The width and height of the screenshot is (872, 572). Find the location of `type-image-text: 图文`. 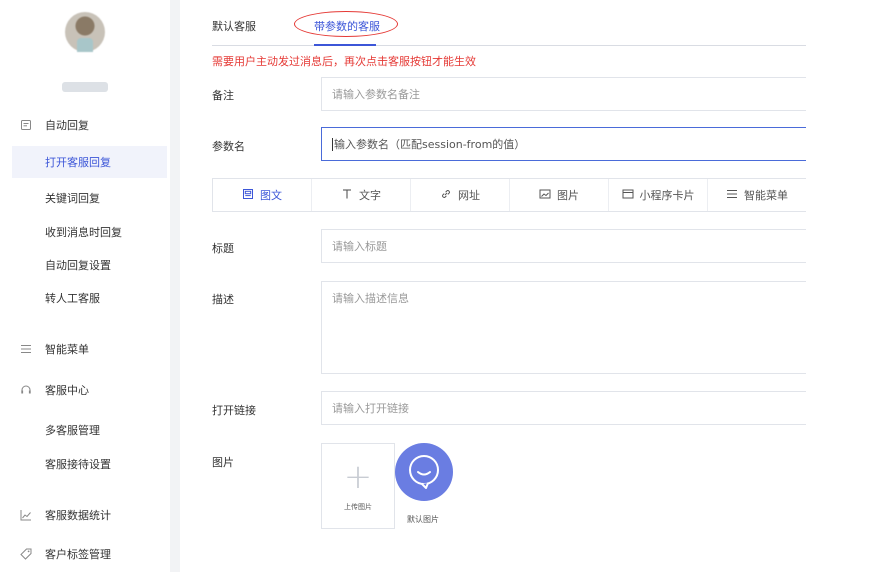

type-image-text: 图文 is located at coordinates (262, 195).